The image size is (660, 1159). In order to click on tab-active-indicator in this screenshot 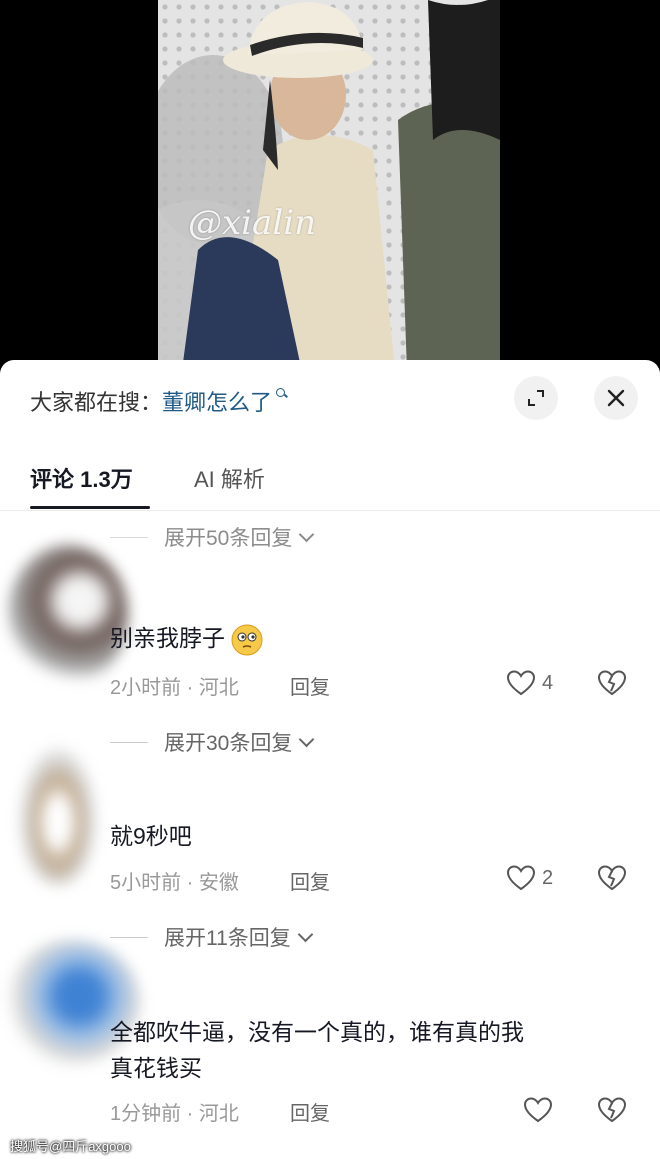, I will do `click(90, 507)`.